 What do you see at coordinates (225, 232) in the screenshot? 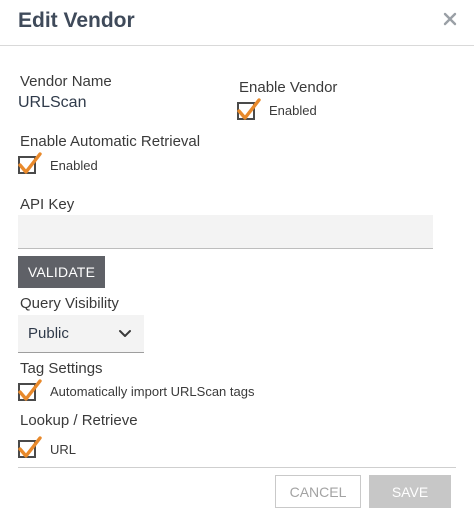
I see `api-key-input` at bounding box center [225, 232].